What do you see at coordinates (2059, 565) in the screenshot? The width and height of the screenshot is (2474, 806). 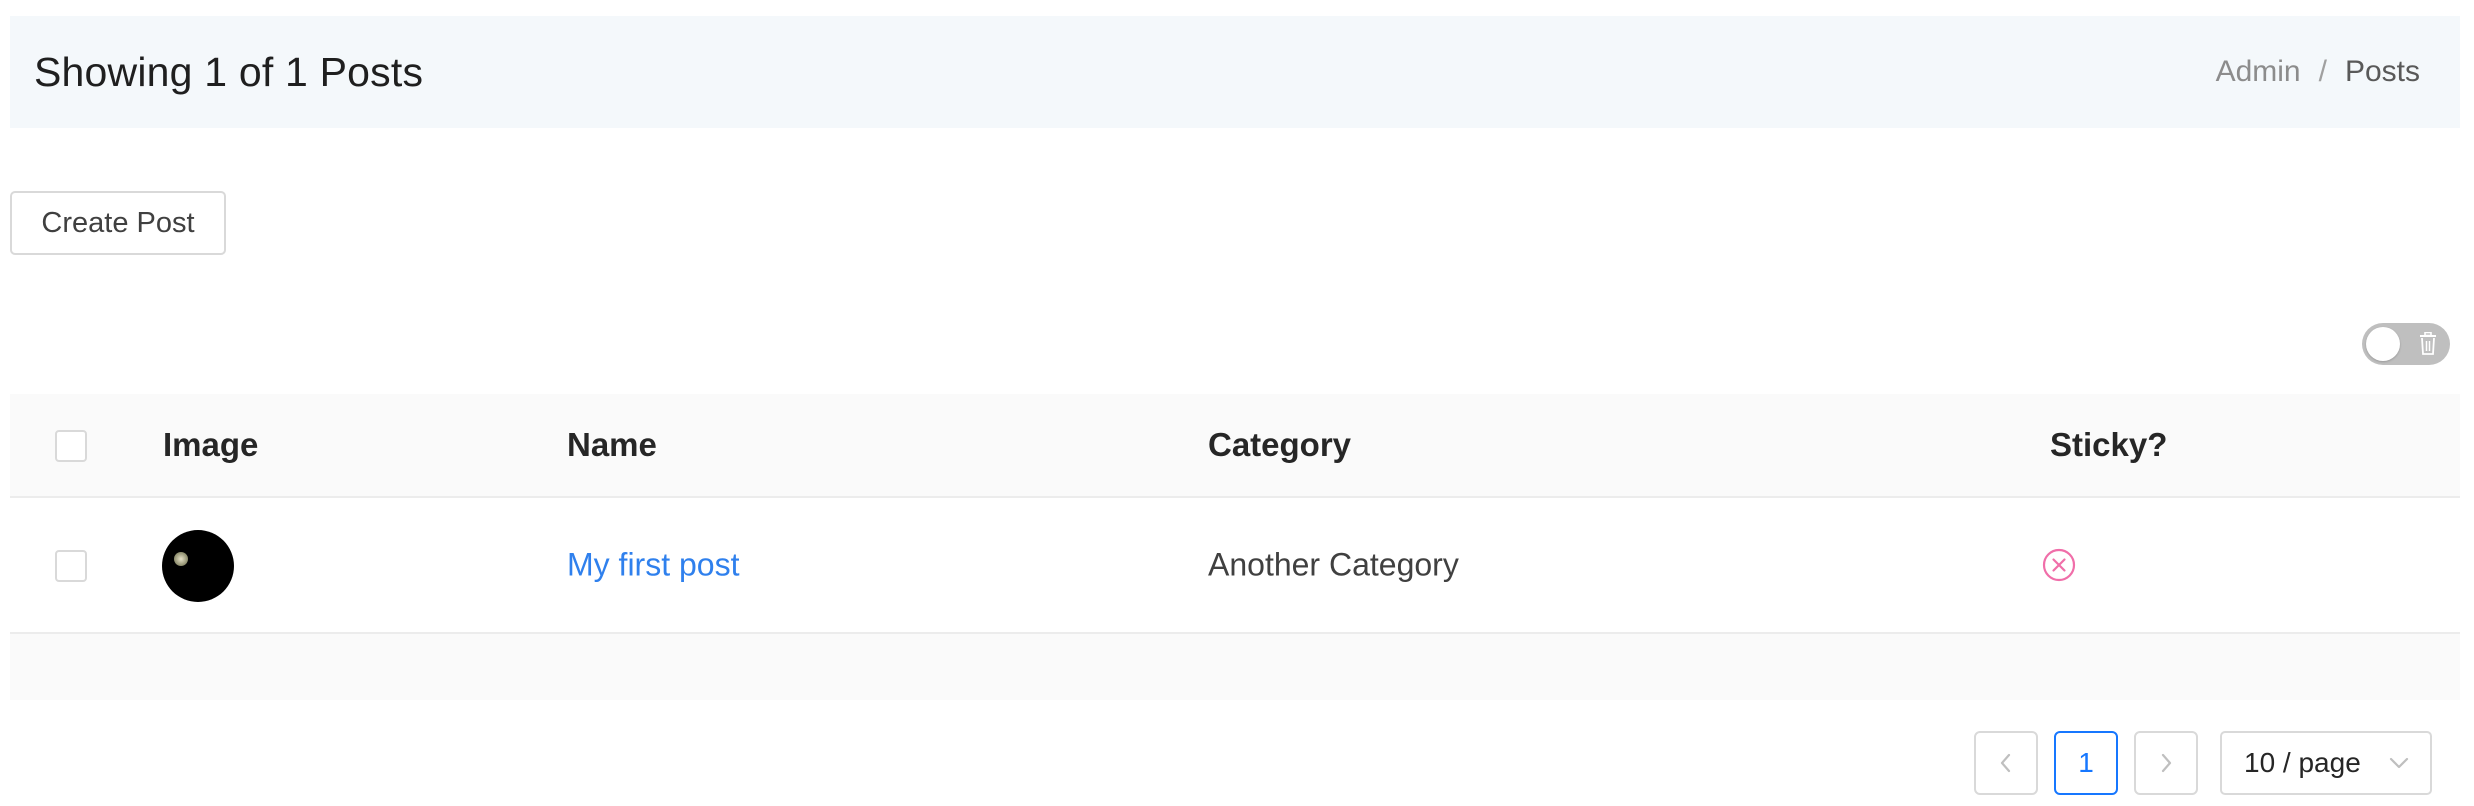 I see `close-circle-icon` at bounding box center [2059, 565].